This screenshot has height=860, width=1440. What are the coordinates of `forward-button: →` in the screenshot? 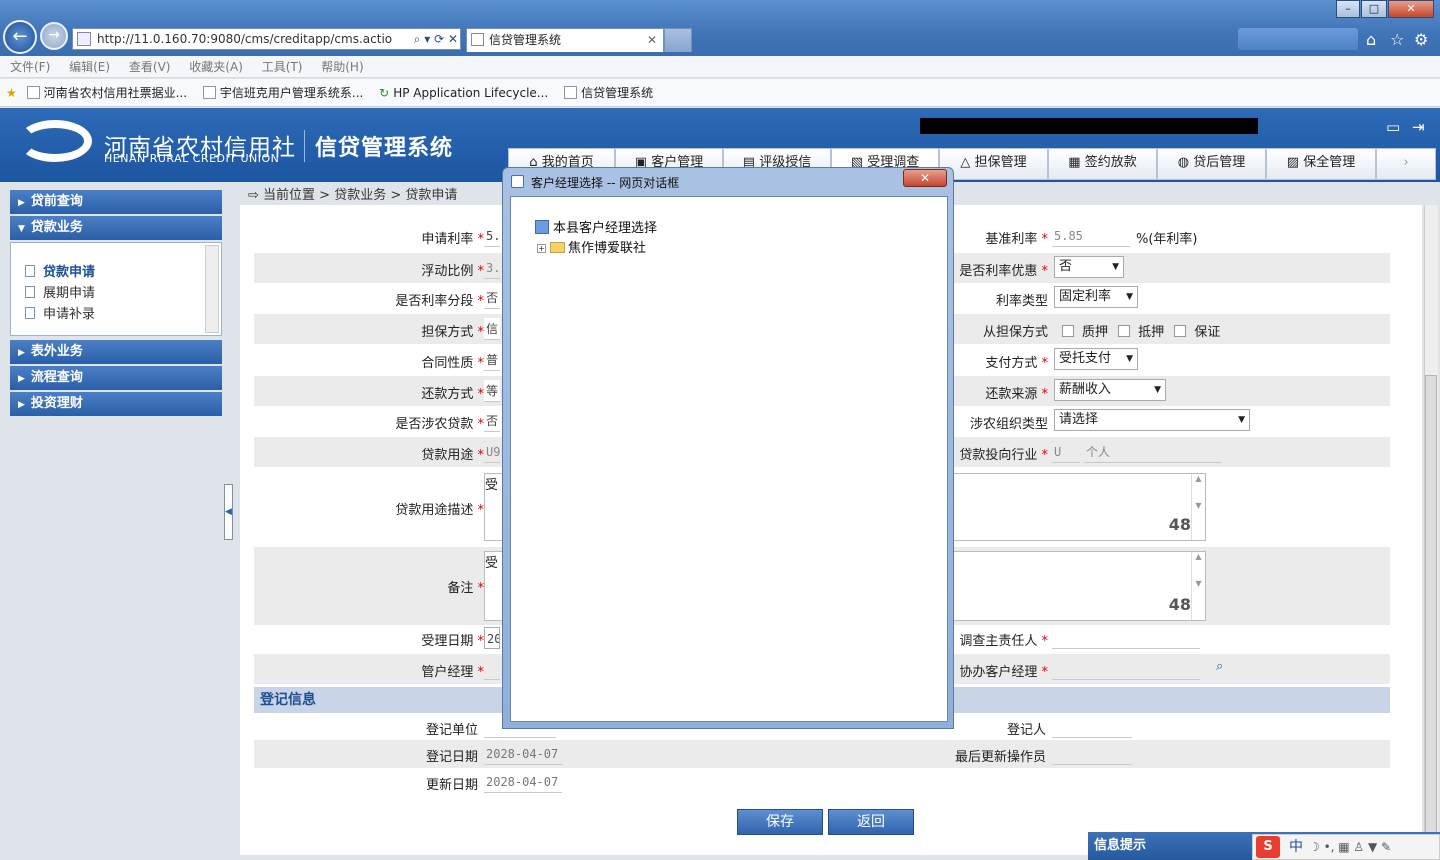 It's located at (54, 36).